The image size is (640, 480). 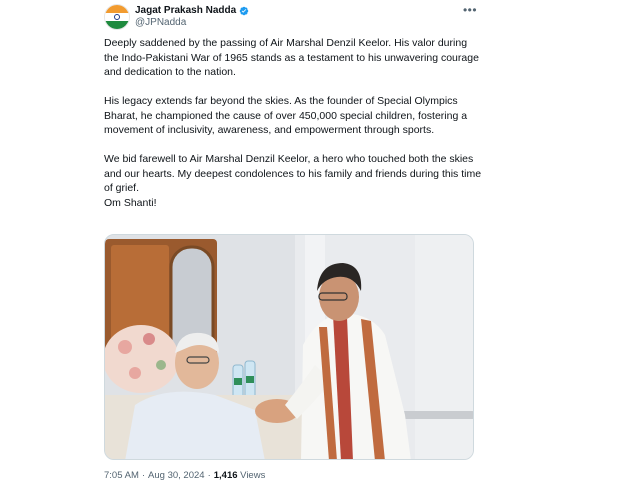 I want to click on views-label: Views, so click(x=253, y=475).